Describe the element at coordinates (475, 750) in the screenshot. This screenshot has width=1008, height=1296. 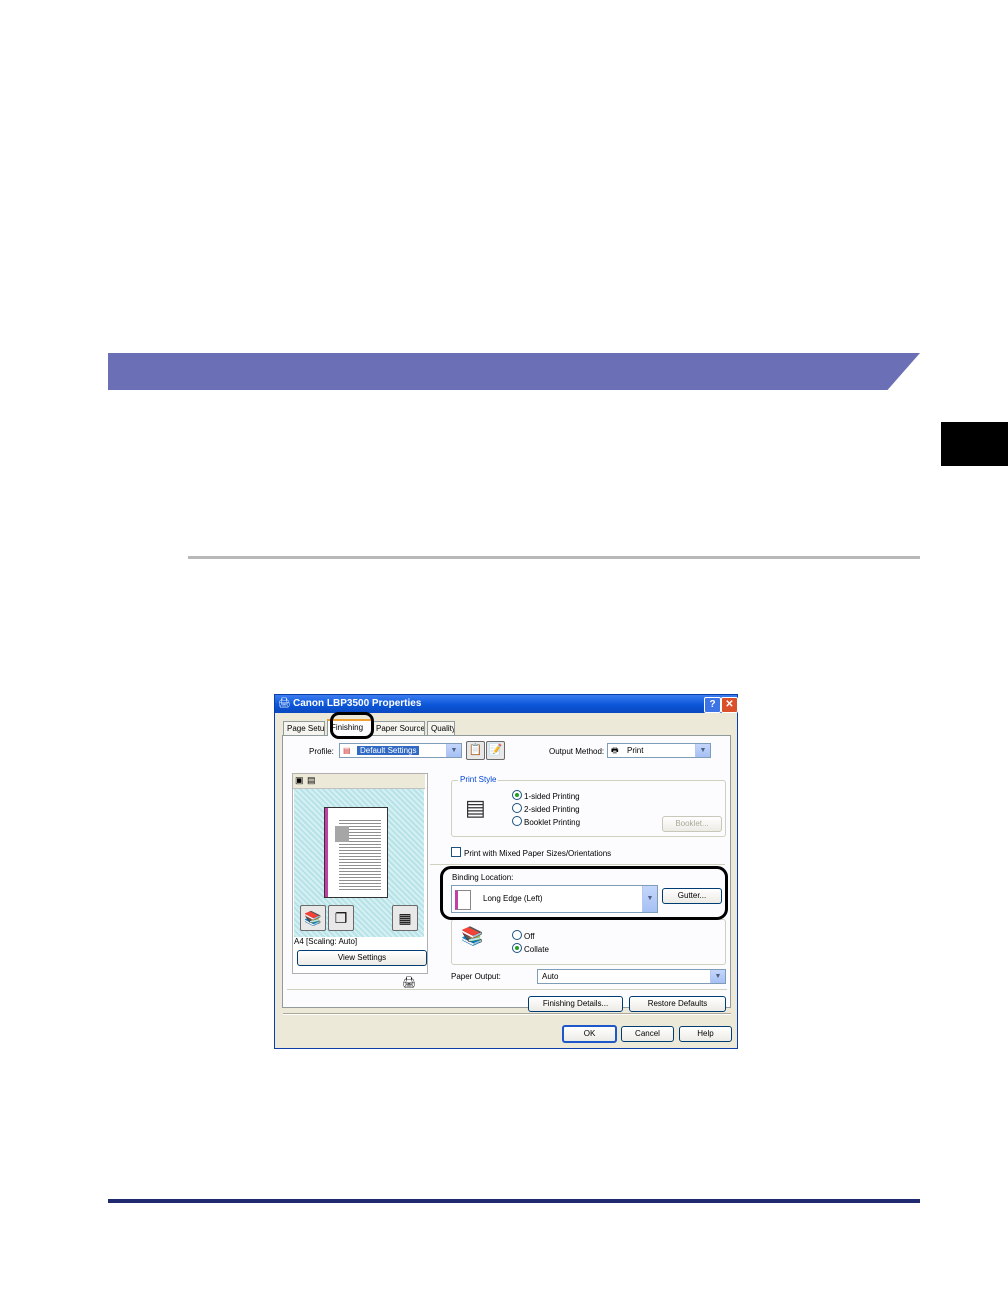
I see `add-profile-icon: 📋` at that location.